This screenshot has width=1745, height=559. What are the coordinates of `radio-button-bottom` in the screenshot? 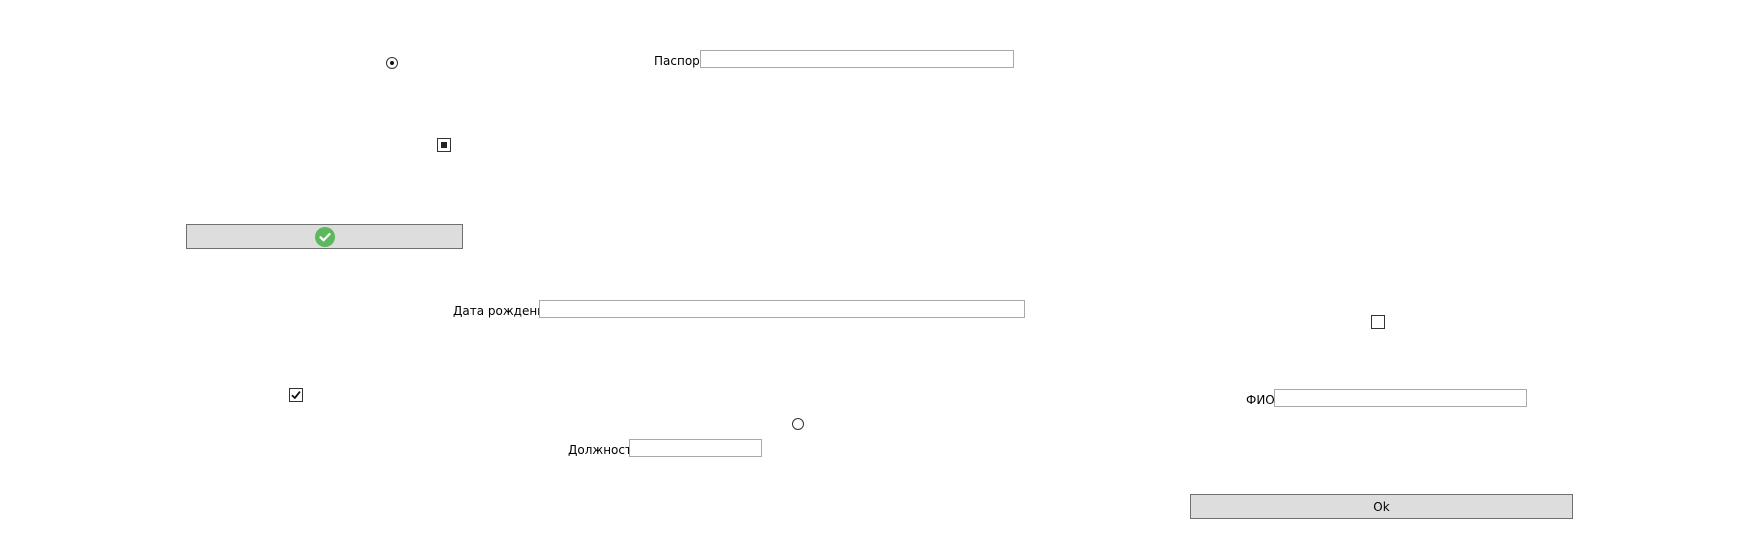 It's located at (798, 424).